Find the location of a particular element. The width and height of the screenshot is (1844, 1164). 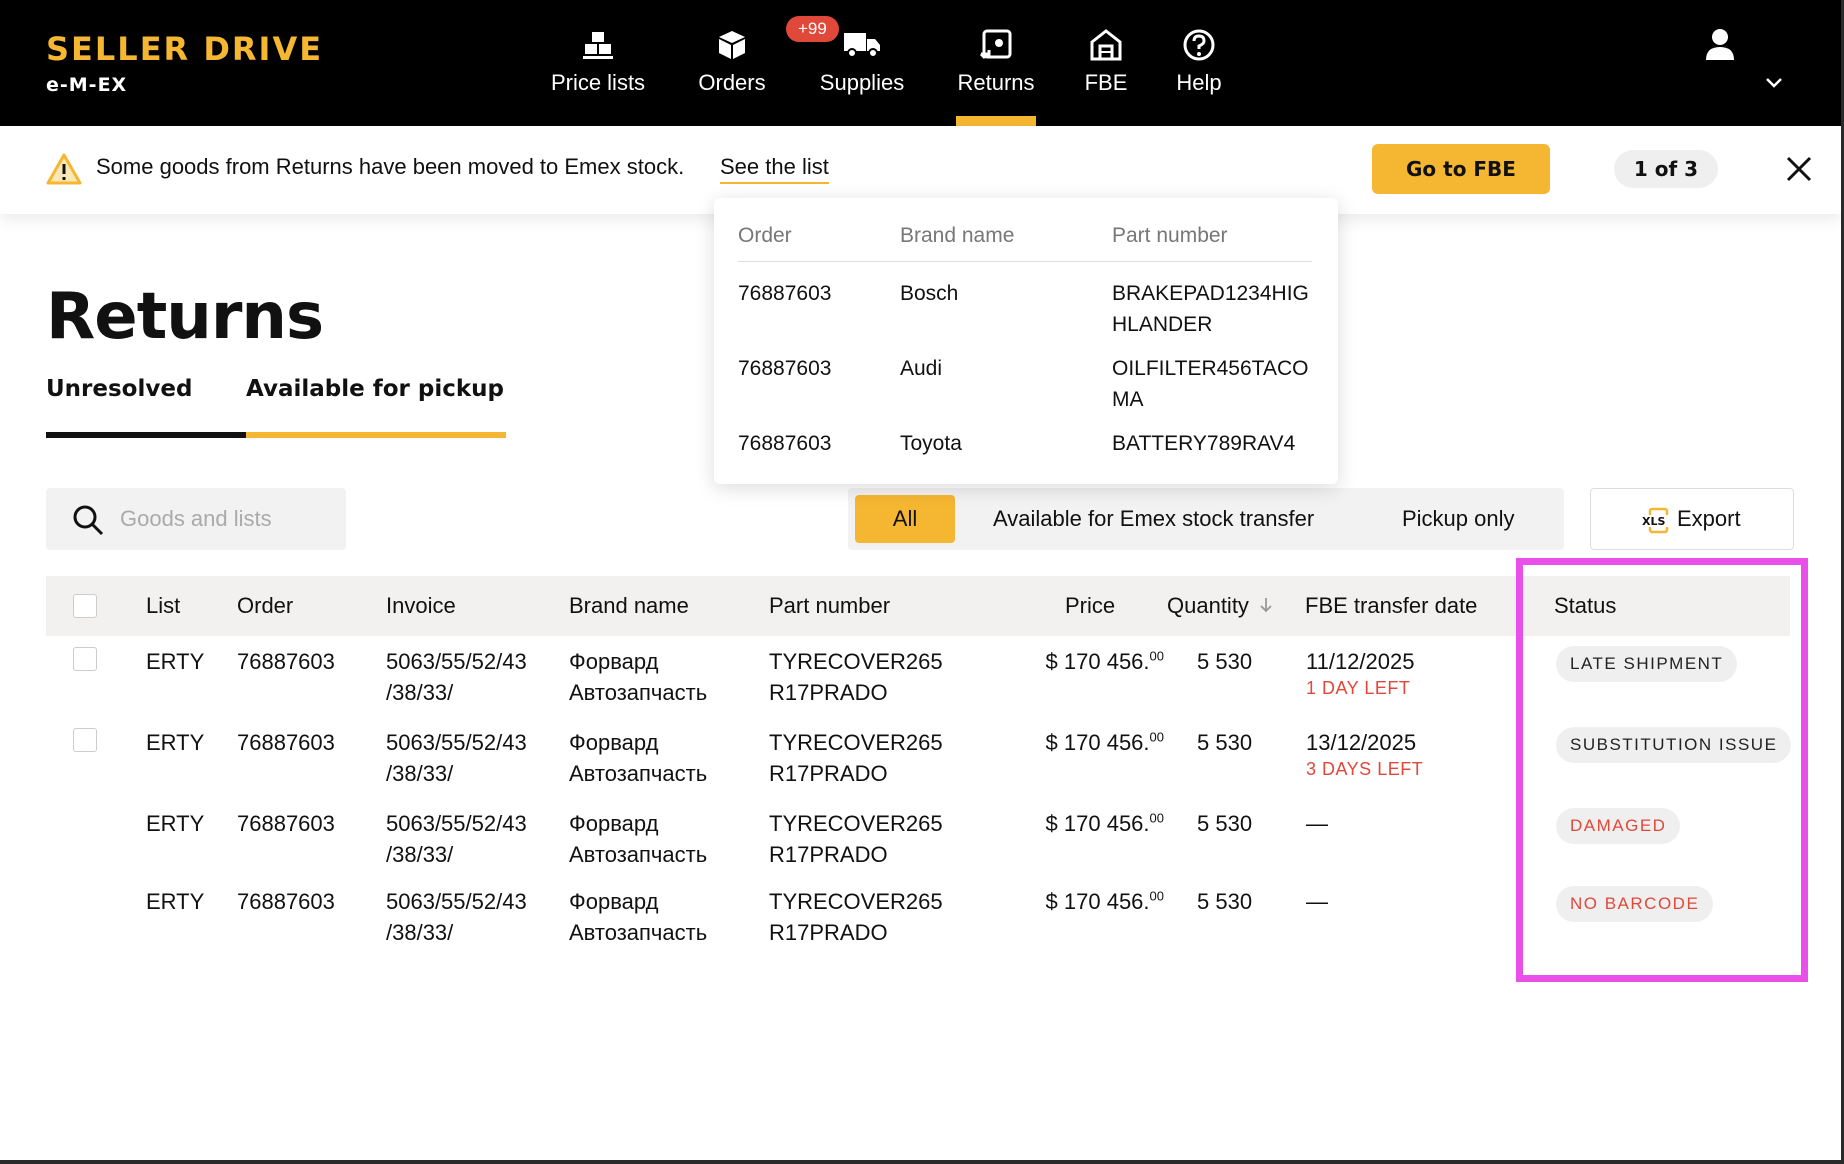

column-header-quantity: Quantity is located at coordinates (1220, 606).